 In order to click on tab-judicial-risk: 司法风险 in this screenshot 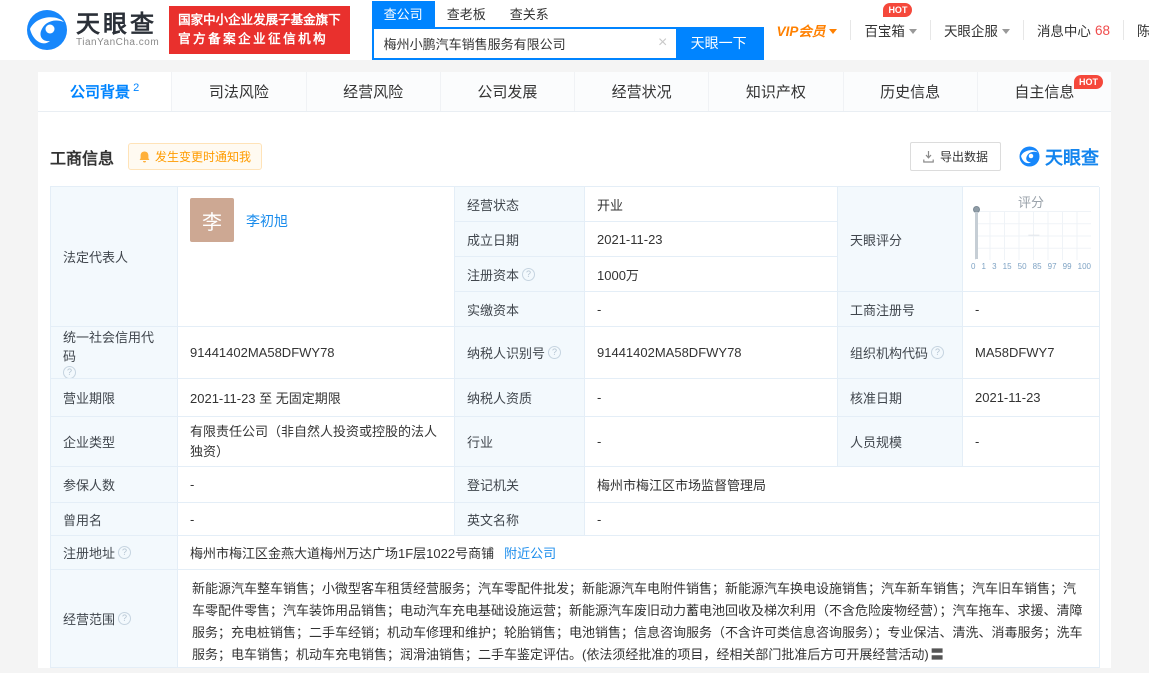, I will do `click(239, 91)`.